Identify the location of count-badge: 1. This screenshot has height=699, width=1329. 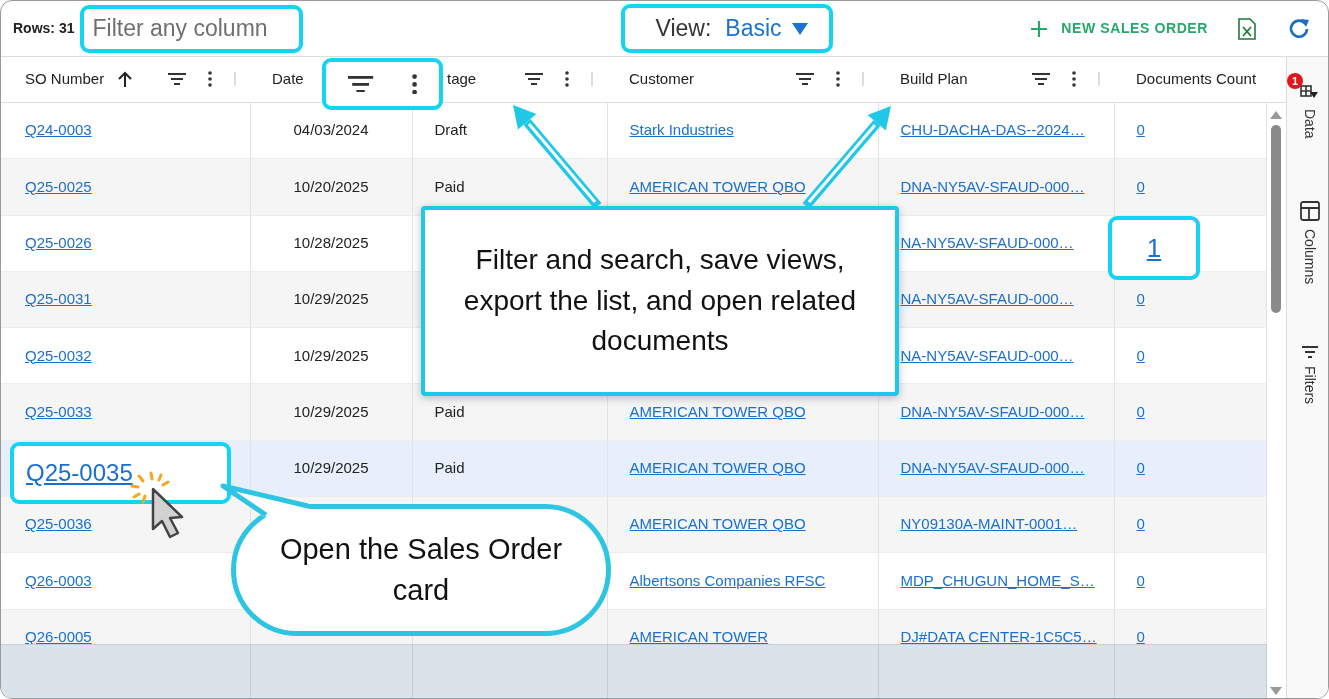
(1295, 81).